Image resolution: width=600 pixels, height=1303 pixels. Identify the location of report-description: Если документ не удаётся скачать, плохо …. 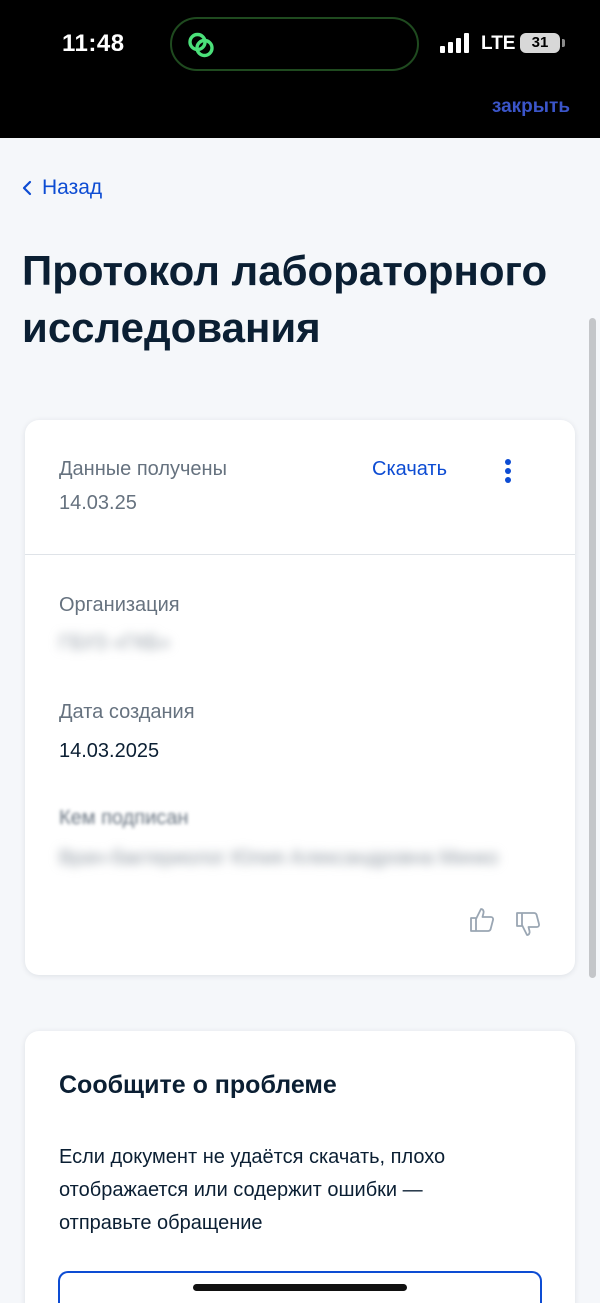
(252, 1190).